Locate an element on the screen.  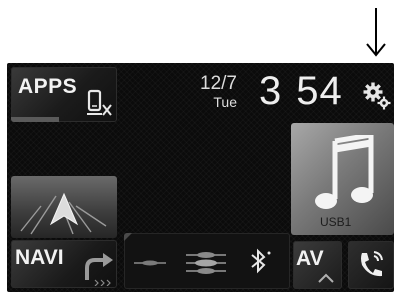
bluetooth-icon is located at coordinates (261, 261).